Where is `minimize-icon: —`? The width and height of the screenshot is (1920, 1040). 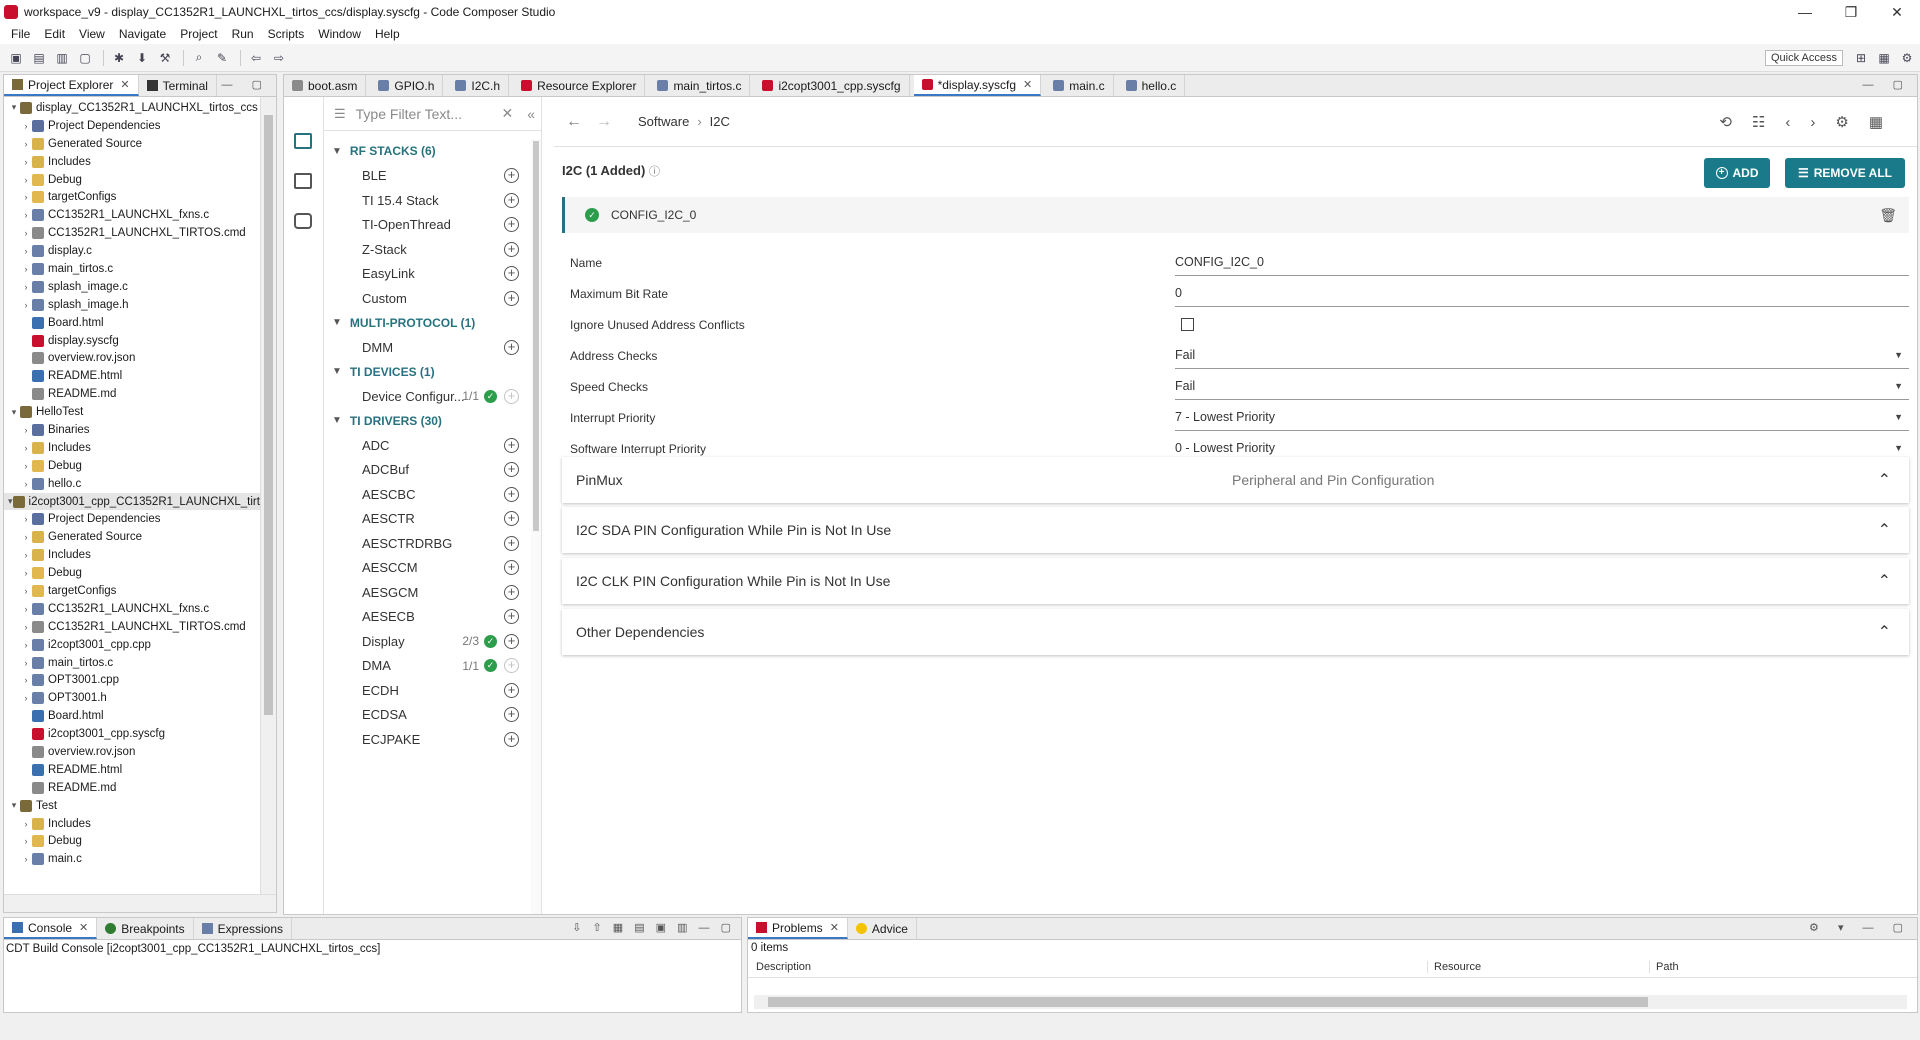 minimize-icon: — is located at coordinates (1805, 12).